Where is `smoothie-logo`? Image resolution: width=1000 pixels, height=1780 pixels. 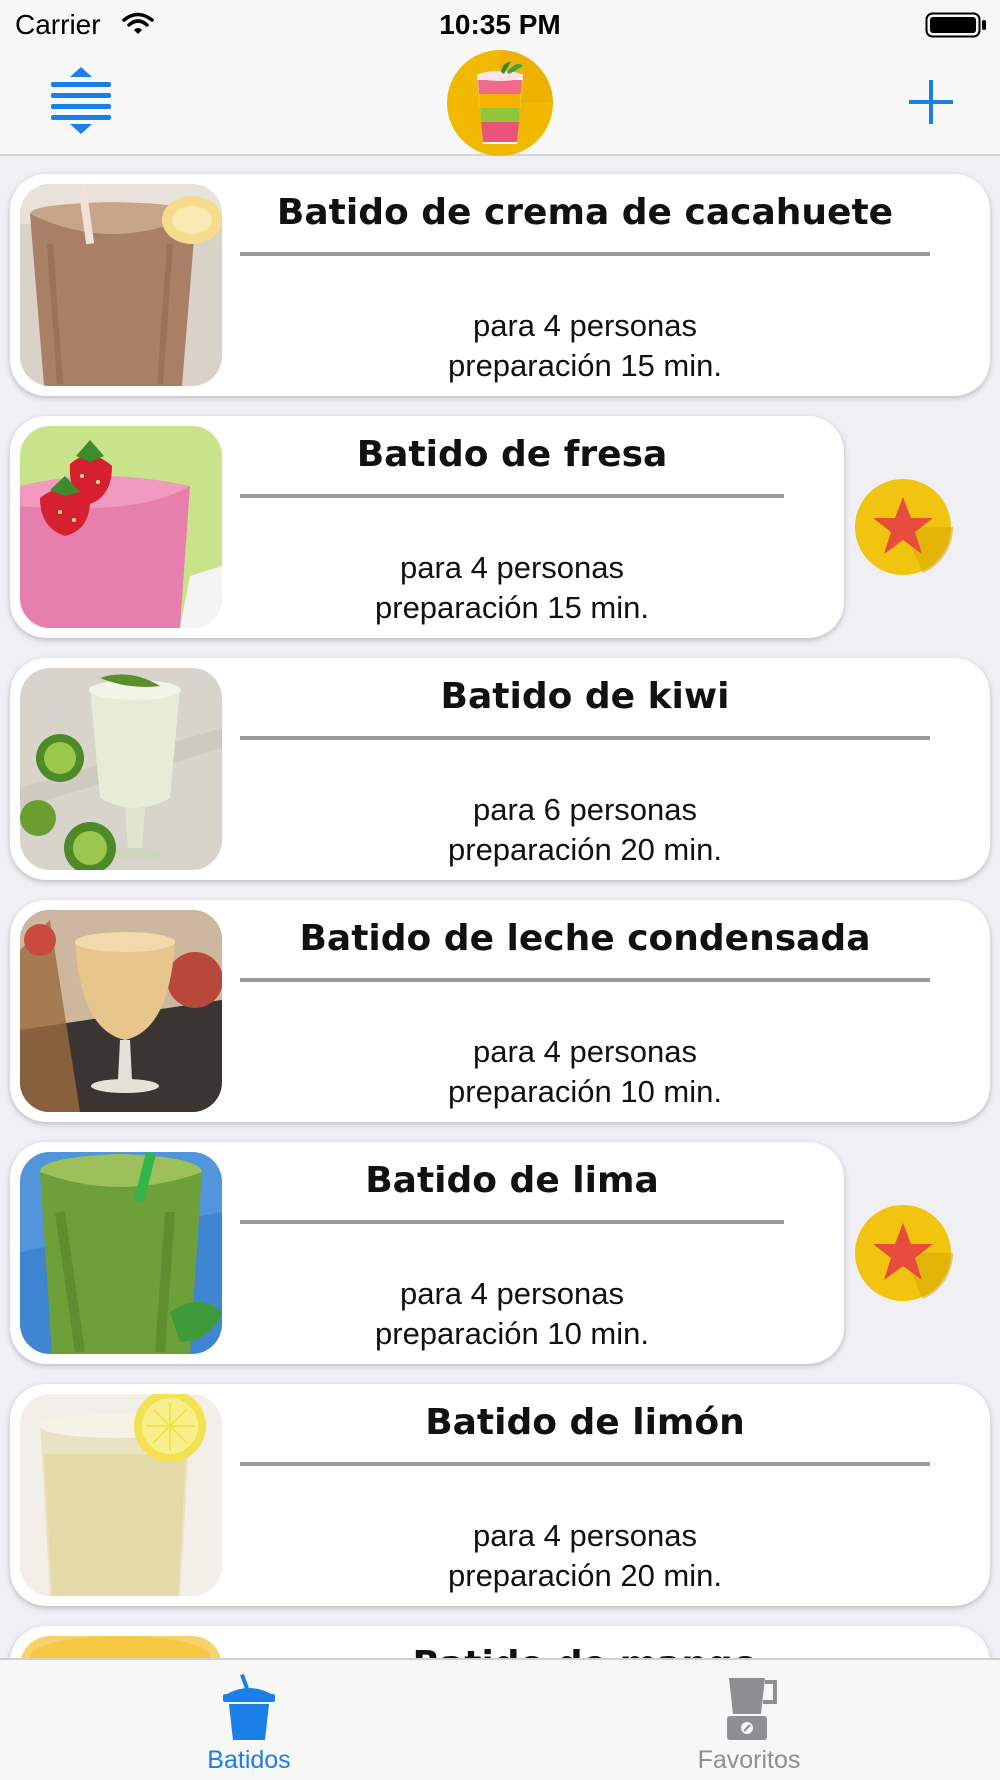
smoothie-logo is located at coordinates (500, 103).